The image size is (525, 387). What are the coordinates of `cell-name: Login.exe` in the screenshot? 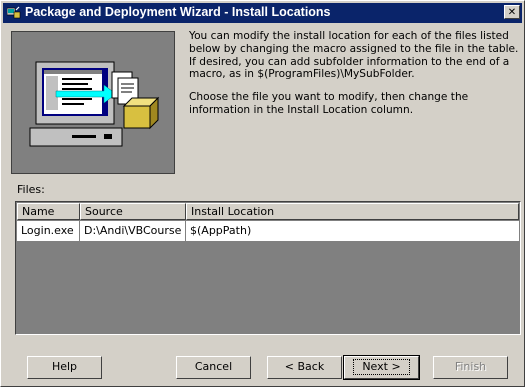 It's located at (48, 231).